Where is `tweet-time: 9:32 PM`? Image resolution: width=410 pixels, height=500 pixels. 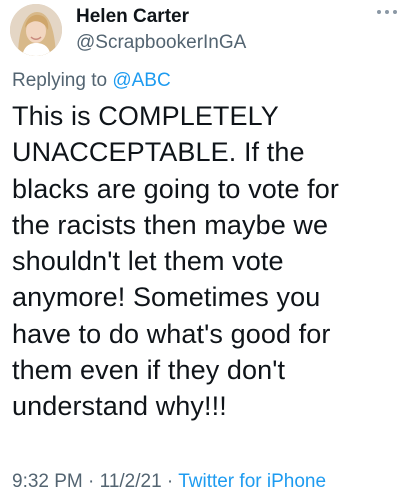
tweet-time: 9:32 PM is located at coordinates (47, 481).